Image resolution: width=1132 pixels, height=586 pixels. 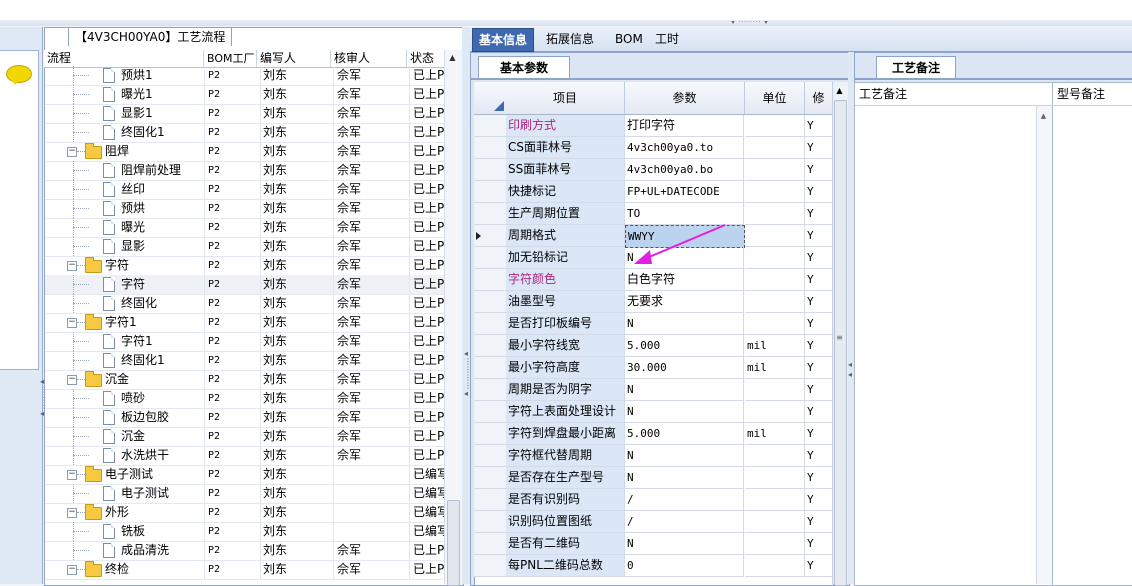 What do you see at coordinates (818, 98) in the screenshot?
I see `grid-col-modify: 修` at bounding box center [818, 98].